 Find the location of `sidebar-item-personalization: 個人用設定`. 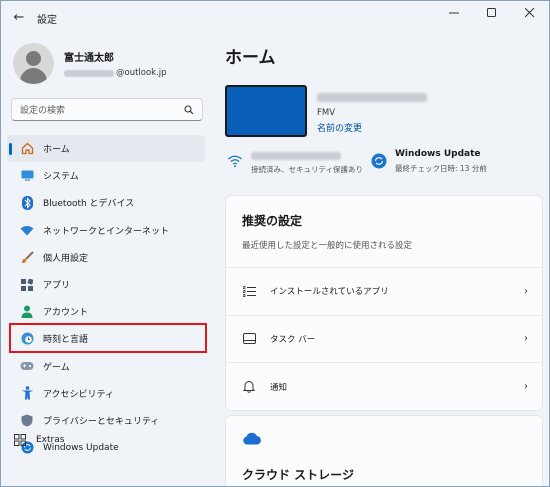

sidebar-item-personalization: 個人用設定 is located at coordinates (106, 257).